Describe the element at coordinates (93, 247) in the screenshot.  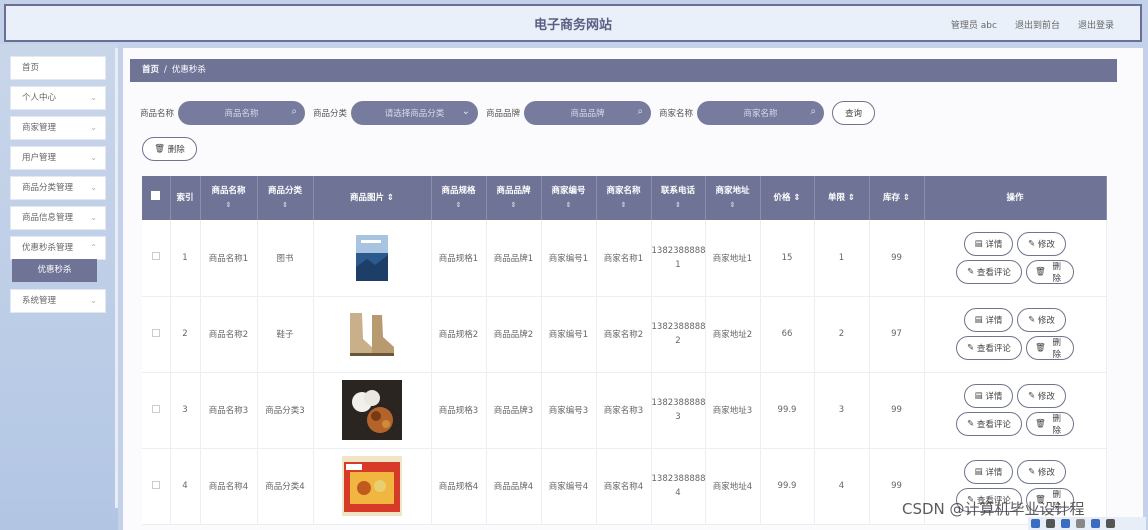
I see `chevron-up-icon: ⌃` at that location.